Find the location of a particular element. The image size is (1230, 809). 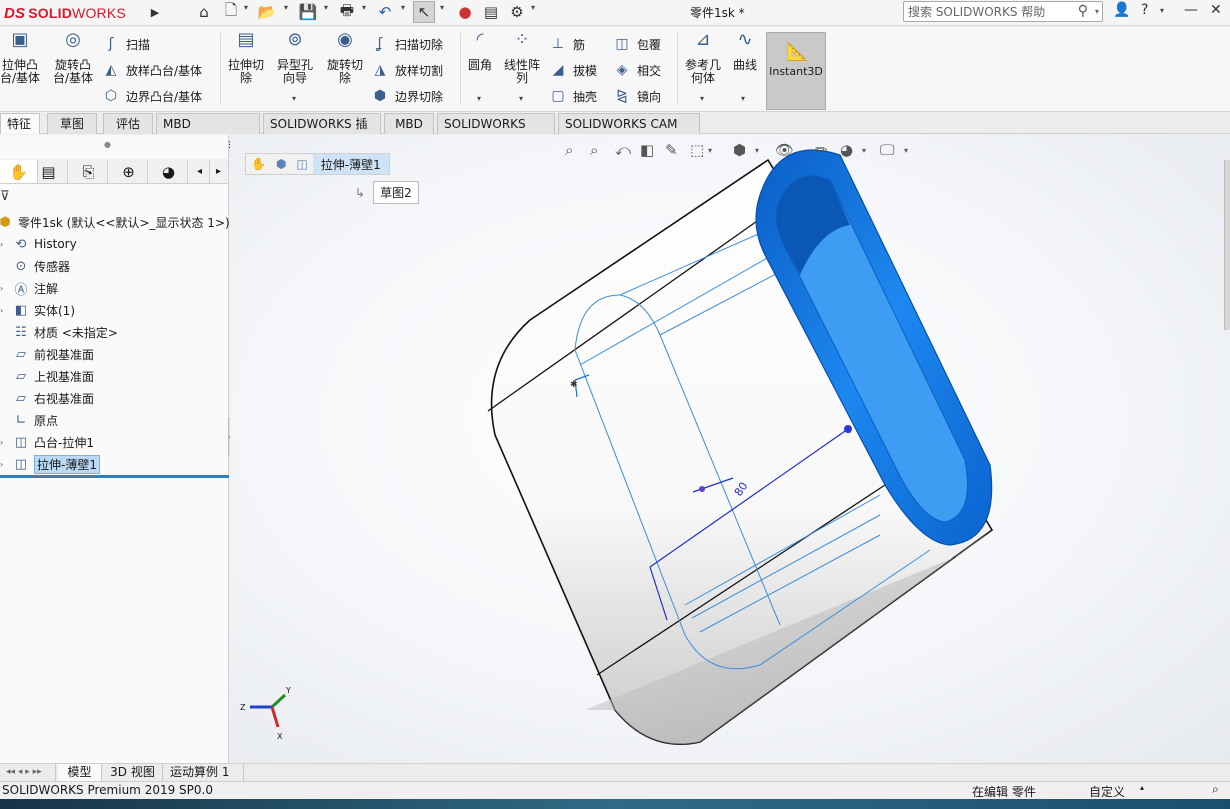

tab-sketch: 草图 is located at coordinates (72, 123).